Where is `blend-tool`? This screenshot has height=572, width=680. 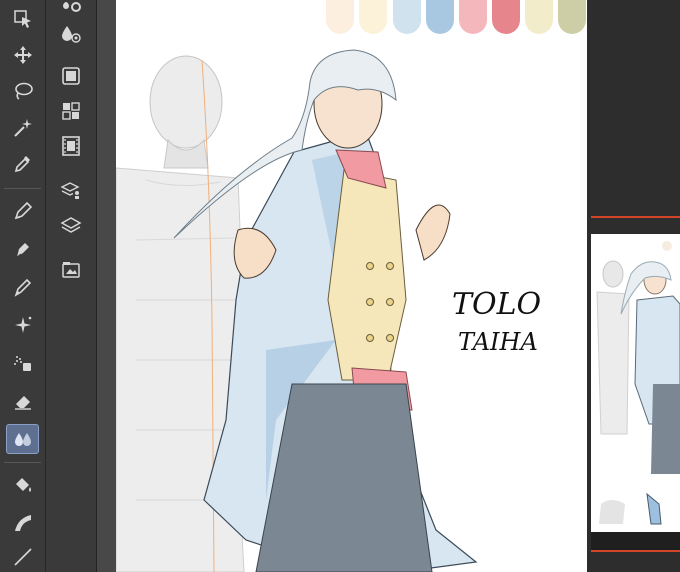
blend-tool is located at coordinates (22, 439).